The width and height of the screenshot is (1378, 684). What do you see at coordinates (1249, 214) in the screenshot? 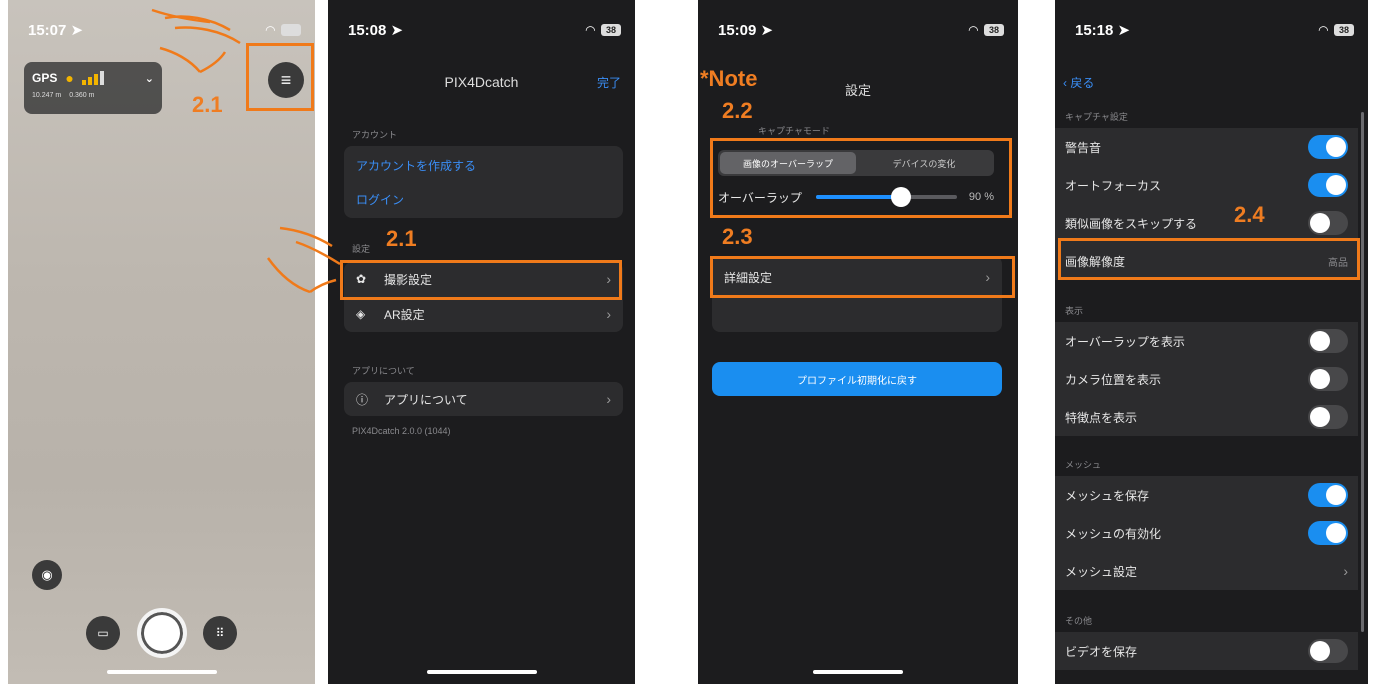
I see `annotation-2-4: 2.4` at bounding box center [1249, 214].